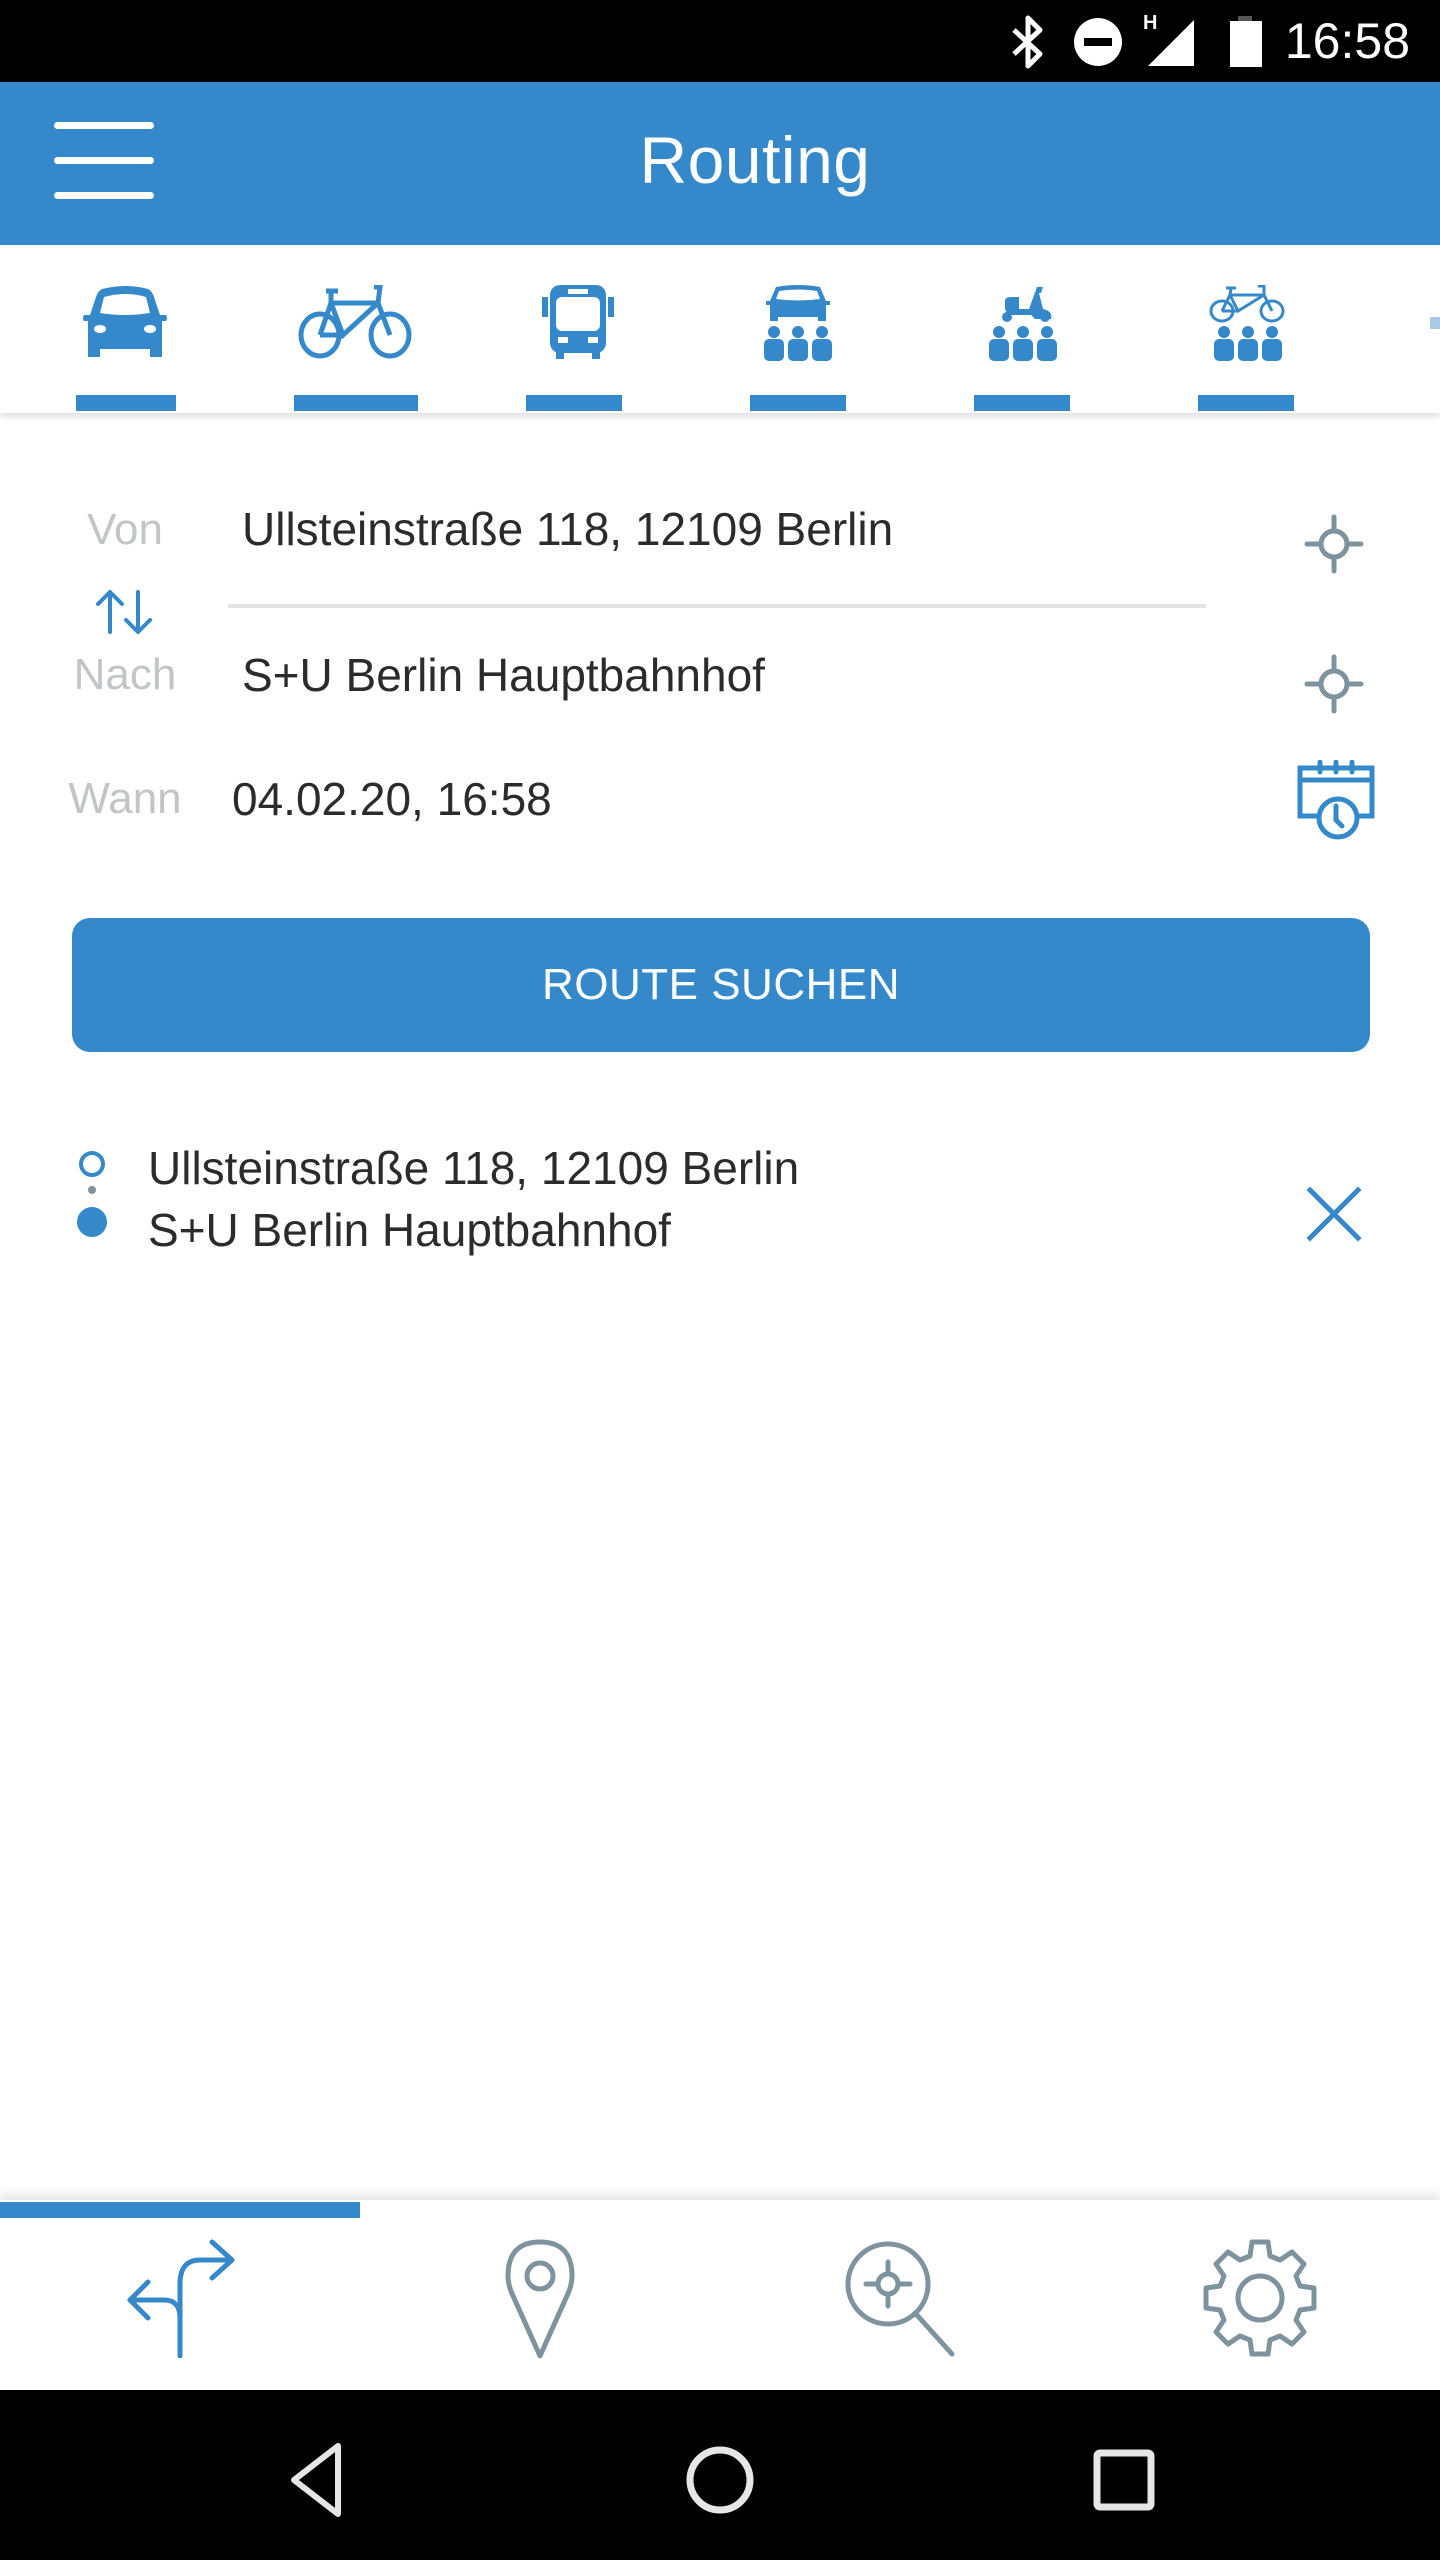 This screenshot has height=2560, width=1440. Describe the element at coordinates (798, 323) in the screenshot. I see `car-sharing-icon` at that location.